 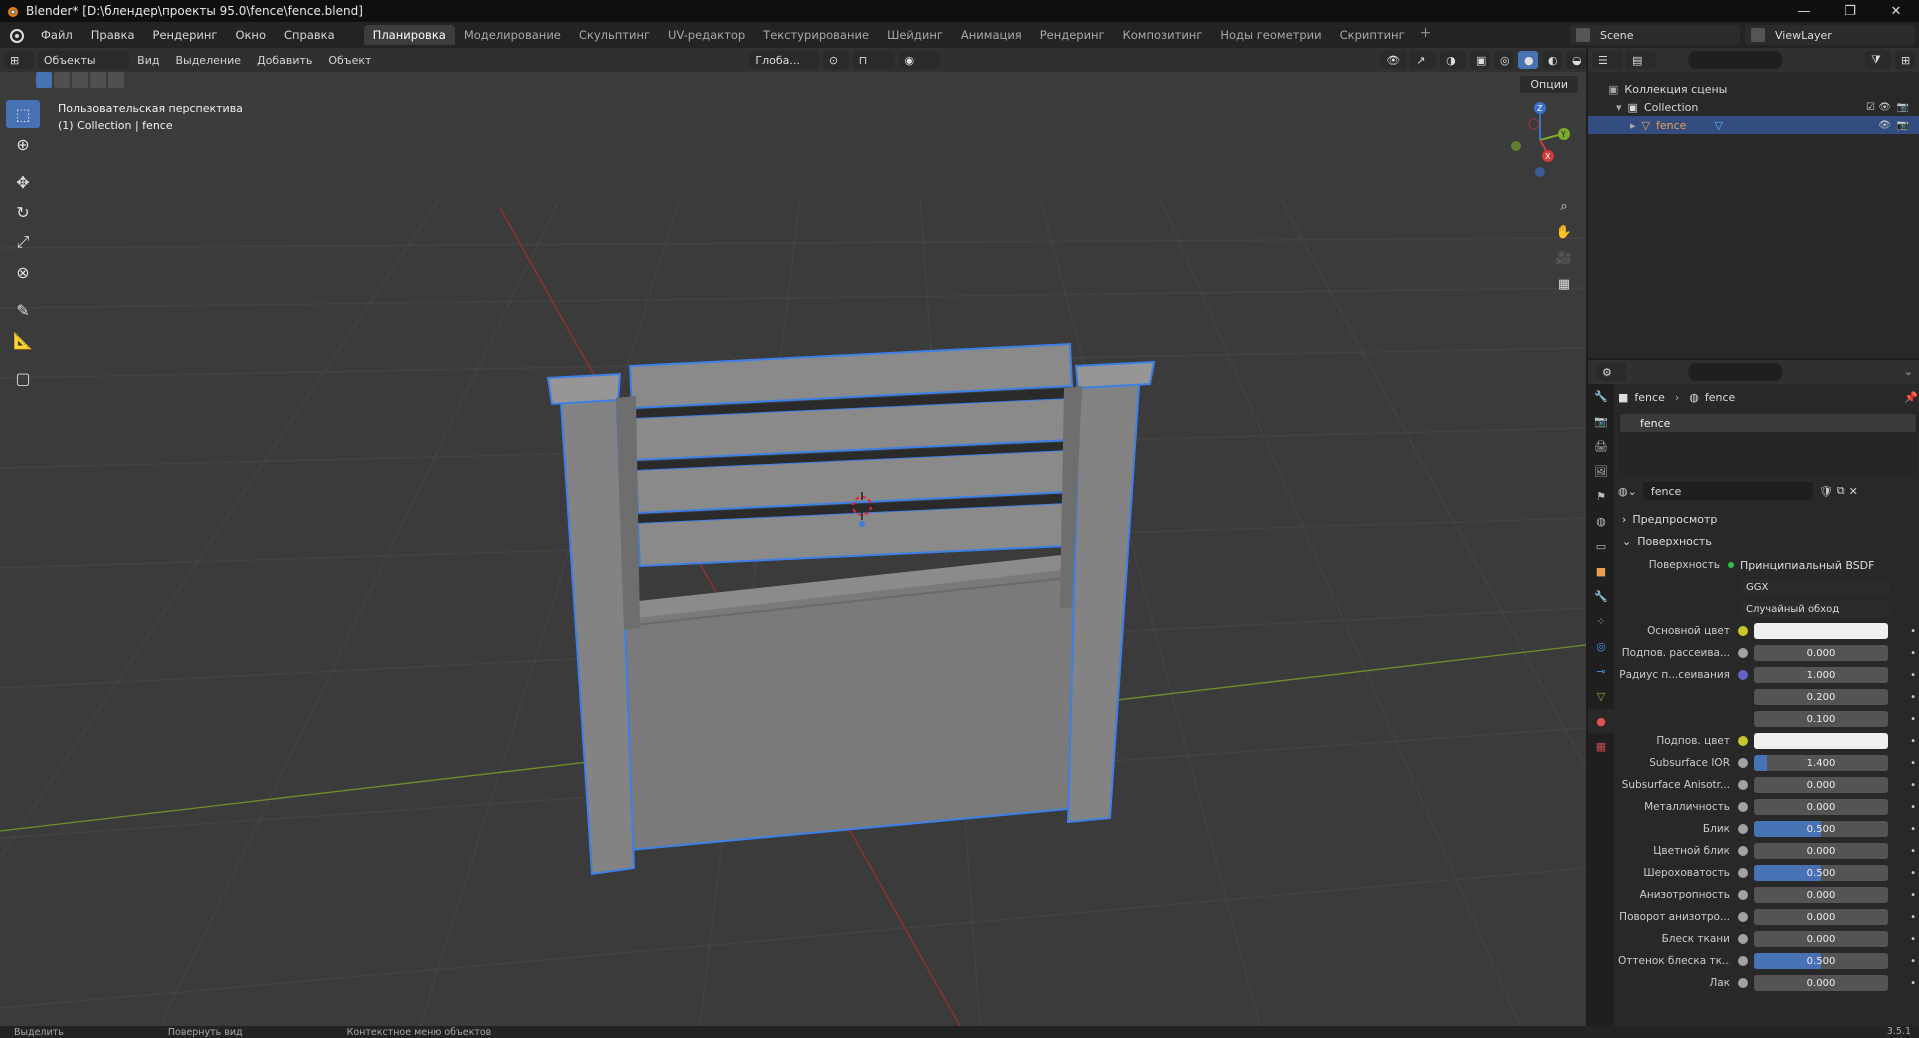 What do you see at coordinates (1270, 35) in the screenshot?
I see `tab-geometry-nodes: Ноды геометрии` at bounding box center [1270, 35].